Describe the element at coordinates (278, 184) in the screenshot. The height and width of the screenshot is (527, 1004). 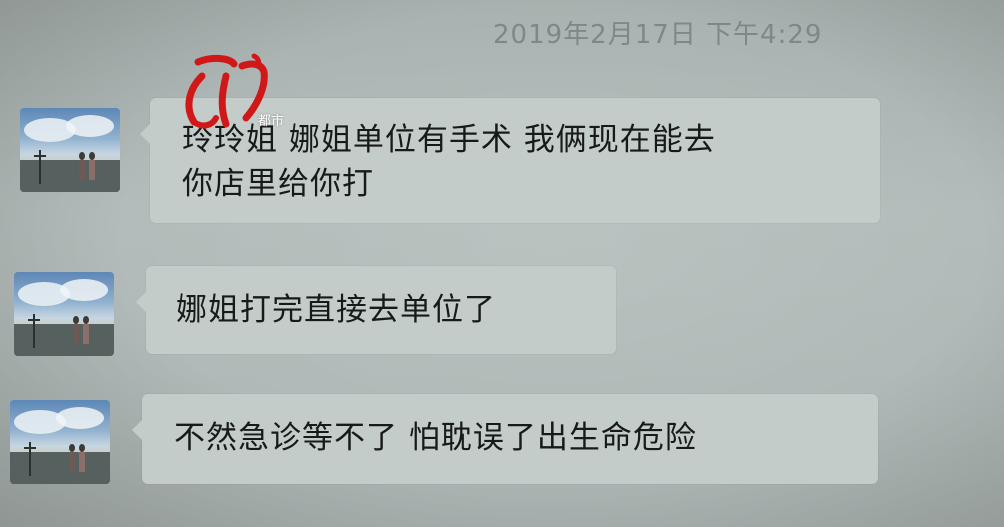
I see `message-line: 你店里给你打` at that location.